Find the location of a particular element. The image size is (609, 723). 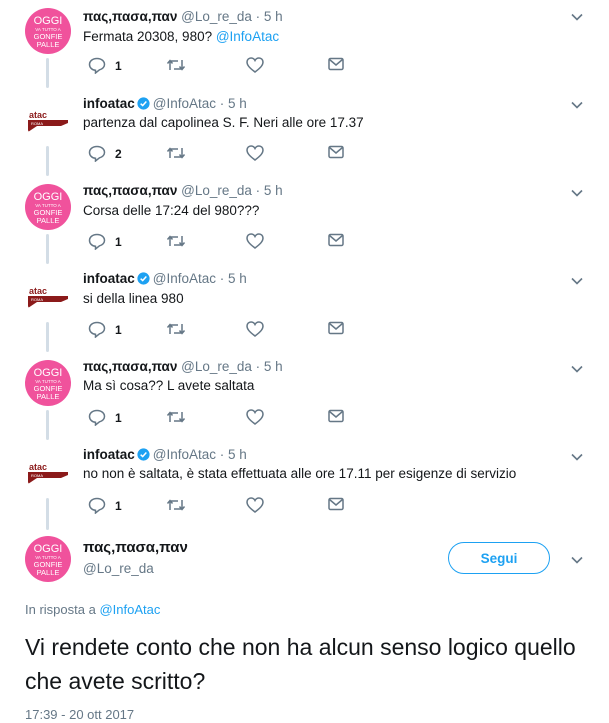

envelope-icon is located at coordinates (336, 504).